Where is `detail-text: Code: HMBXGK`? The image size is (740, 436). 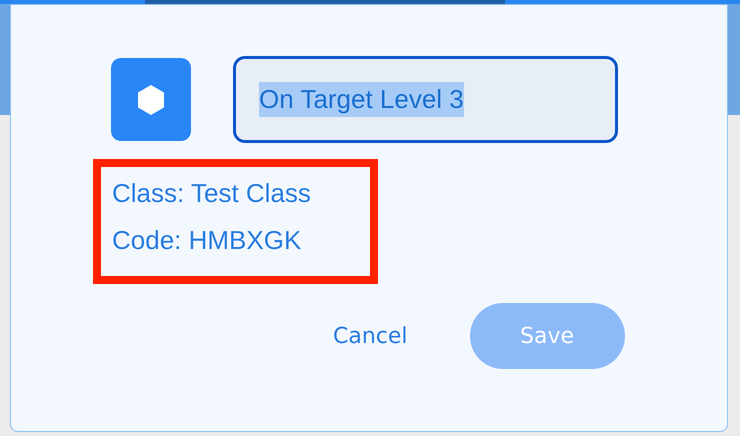 detail-text: Code: HMBXGK is located at coordinates (207, 240).